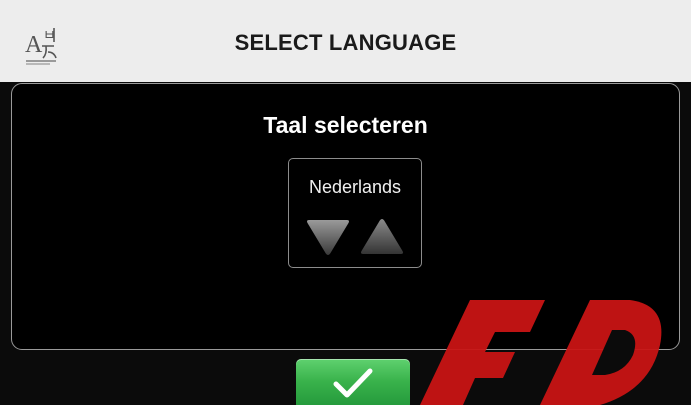 The image size is (691, 405). I want to click on checkmark-icon, so click(353, 383).